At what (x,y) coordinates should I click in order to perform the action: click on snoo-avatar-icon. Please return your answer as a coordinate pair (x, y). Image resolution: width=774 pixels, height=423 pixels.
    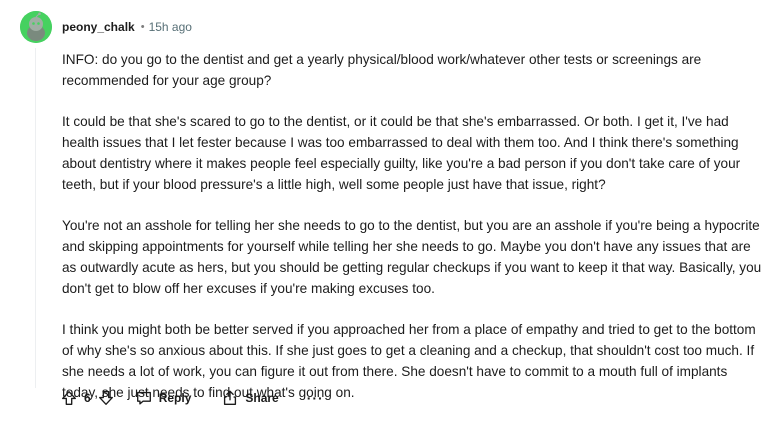
    Looking at the image, I should click on (36, 27).